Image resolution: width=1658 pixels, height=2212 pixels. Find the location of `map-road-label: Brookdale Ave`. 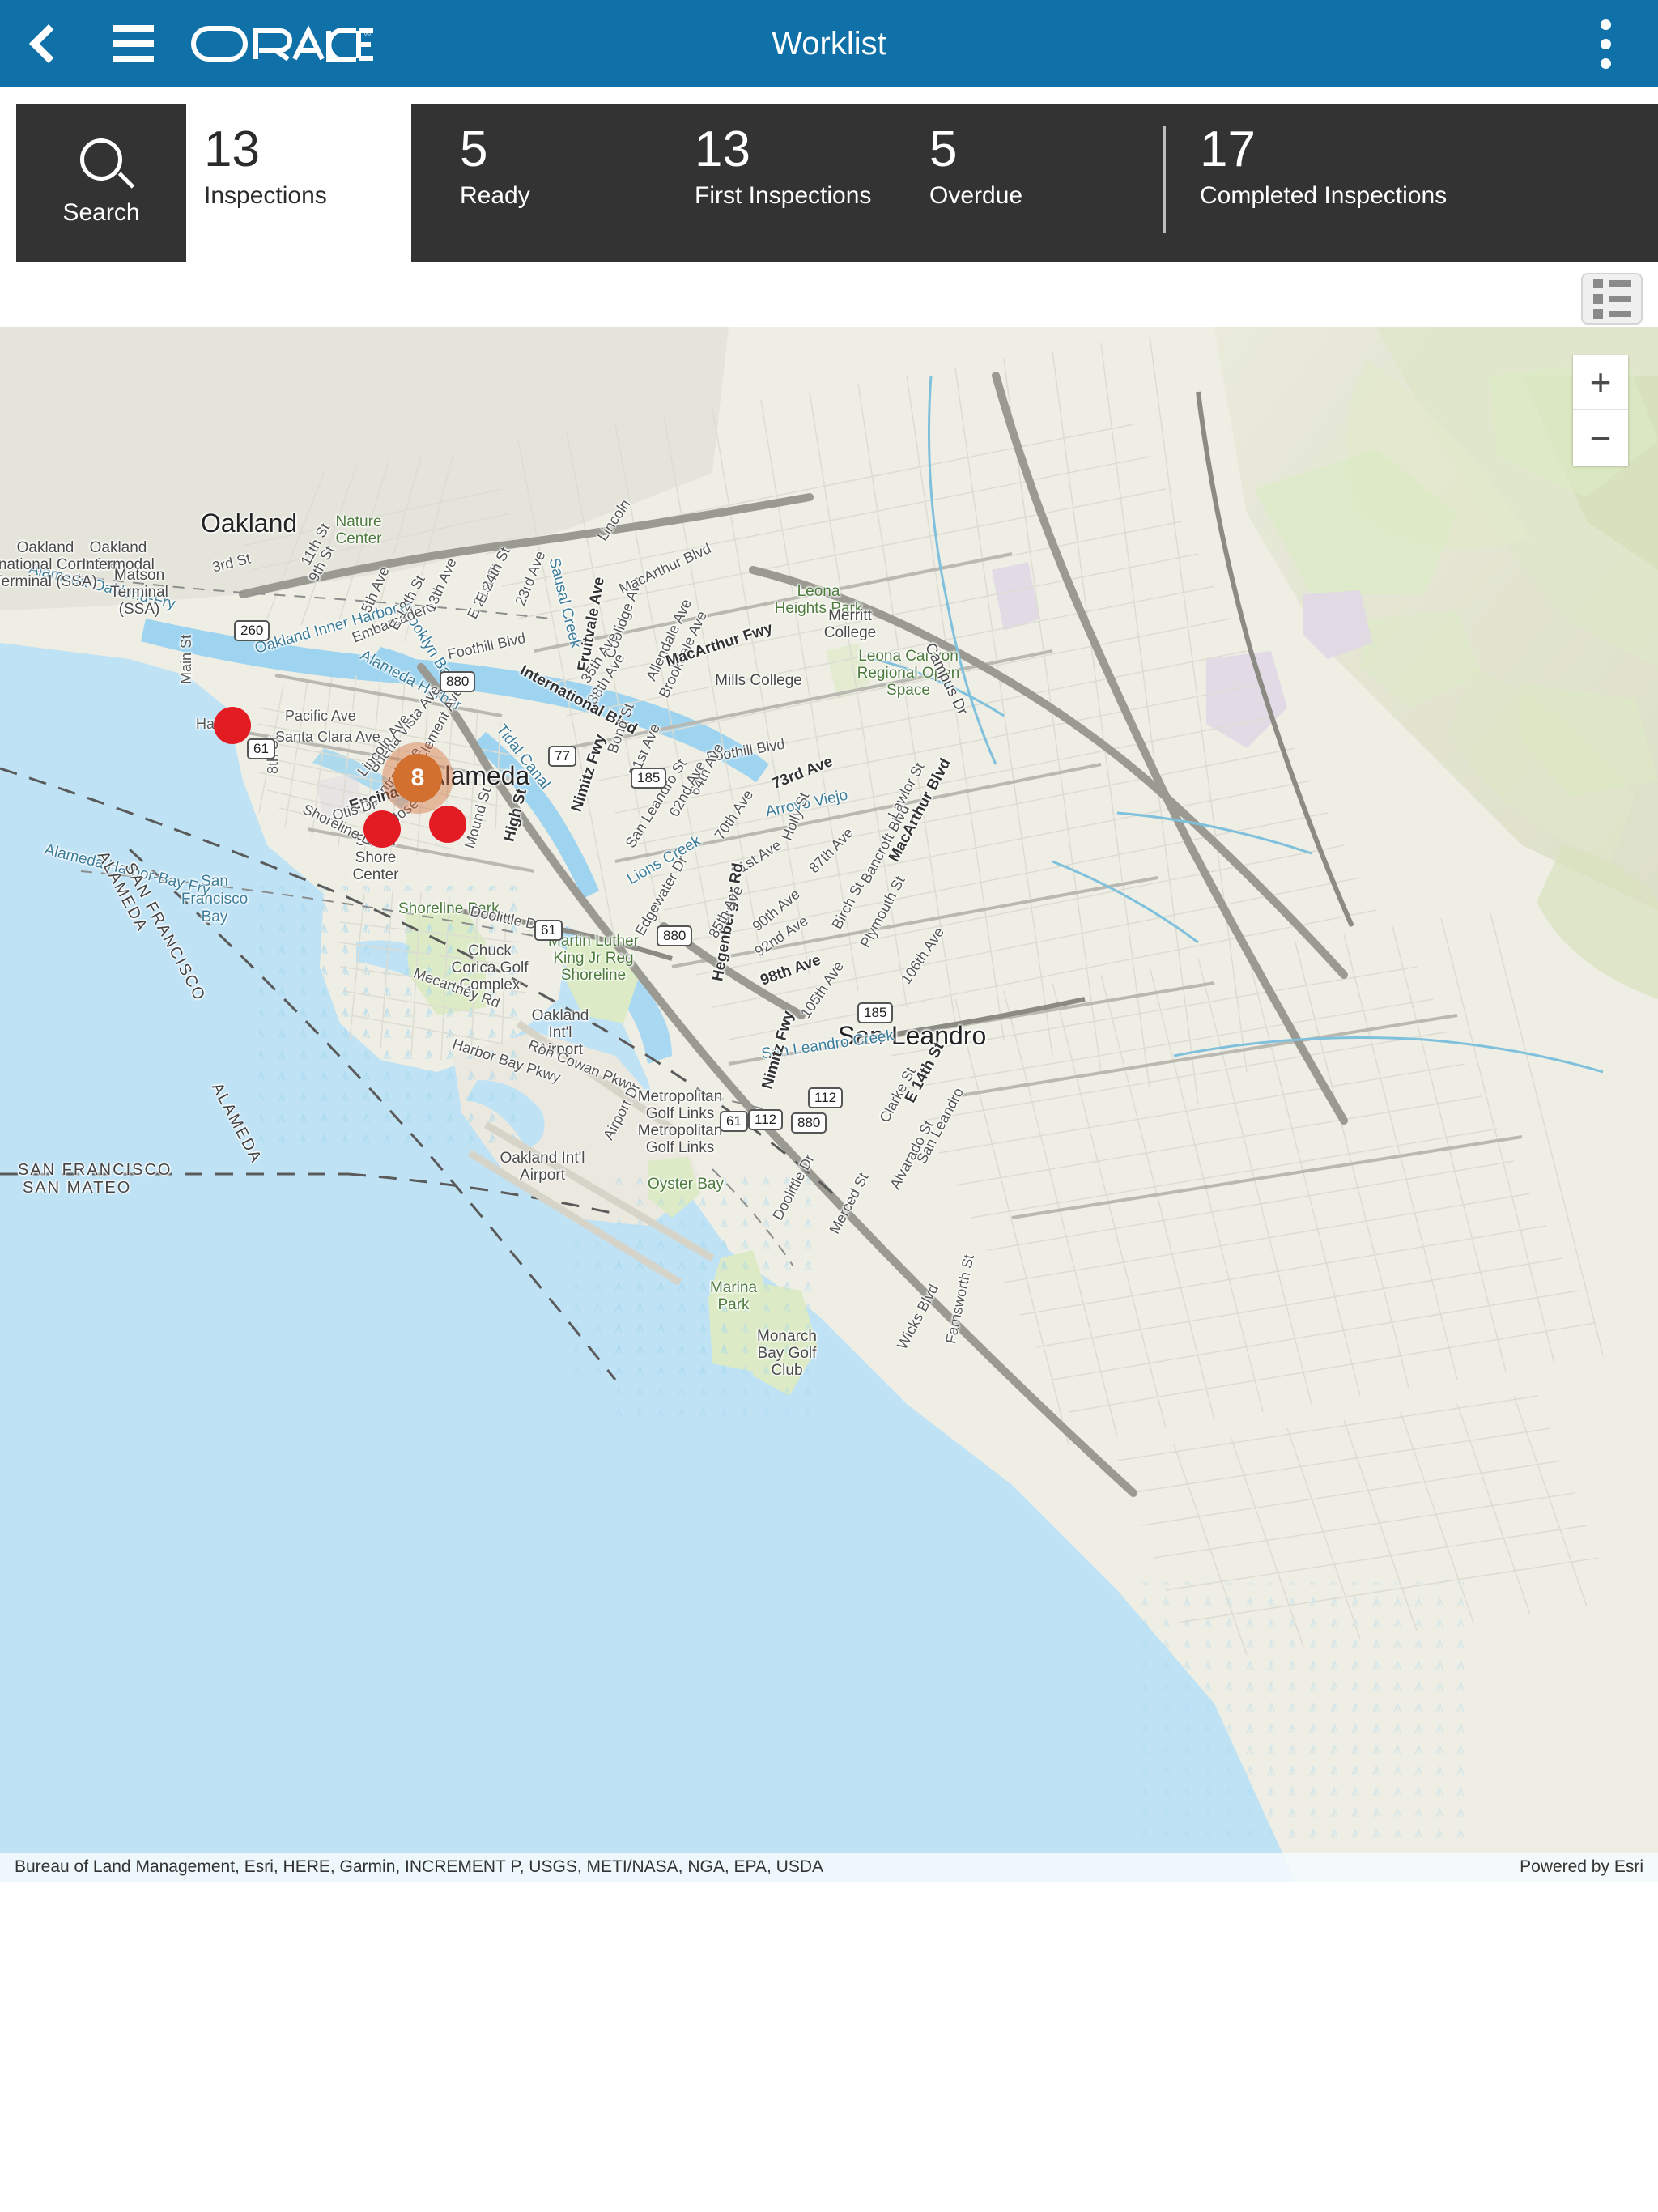

map-road-label: Brookdale Ave is located at coordinates (682, 654).